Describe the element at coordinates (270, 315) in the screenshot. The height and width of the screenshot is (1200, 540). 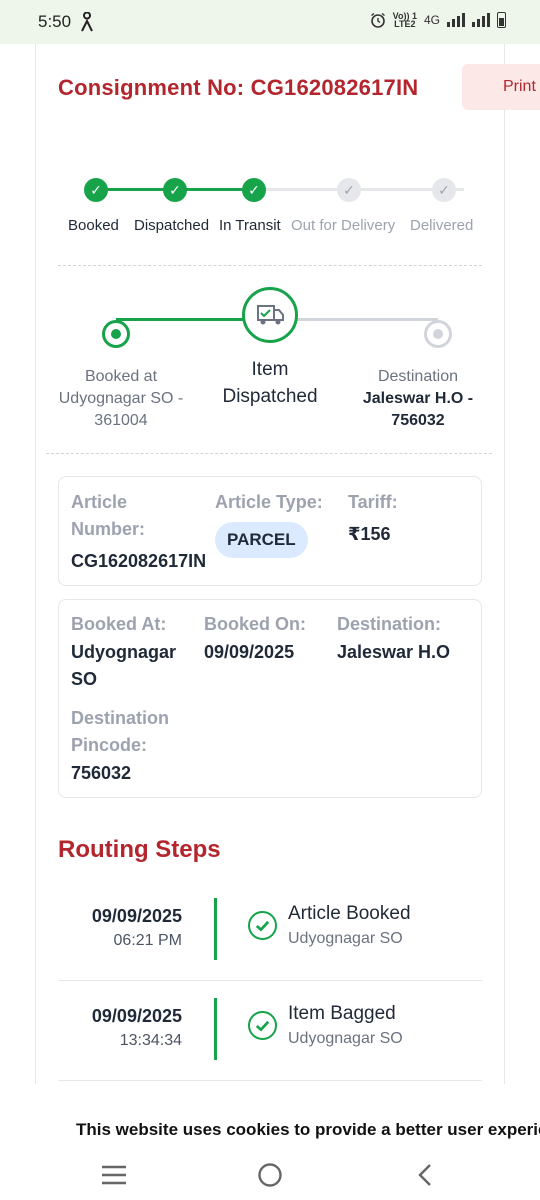
I see `truck-icon` at that location.